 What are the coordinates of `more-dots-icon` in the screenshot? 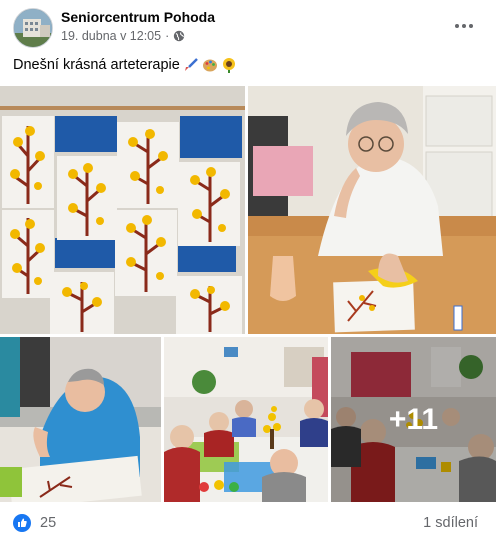 It's located at (464, 26).